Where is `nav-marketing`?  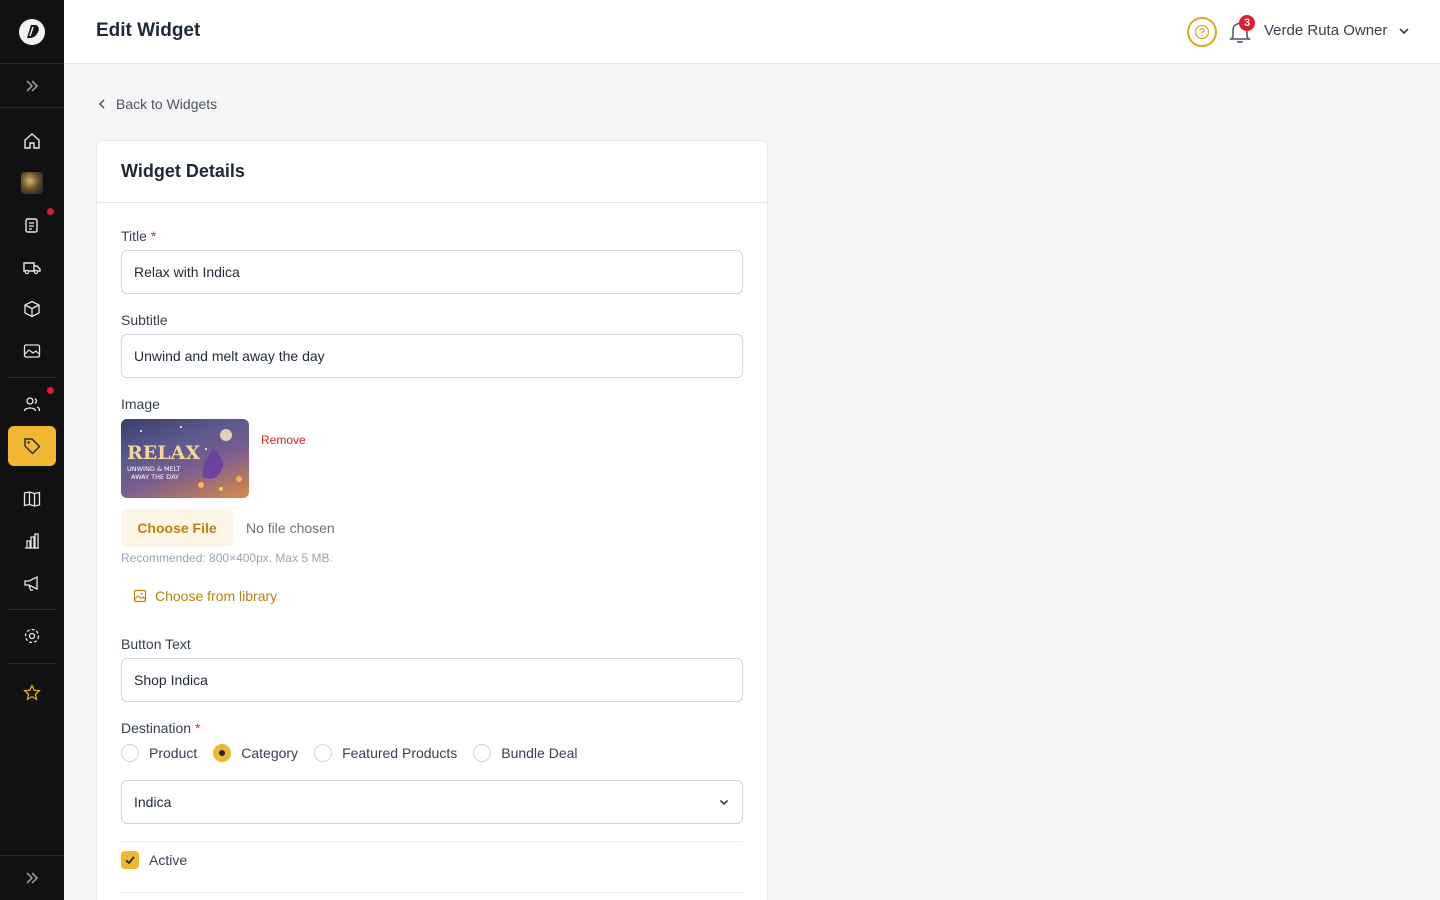
nav-marketing is located at coordinates (32, 583).